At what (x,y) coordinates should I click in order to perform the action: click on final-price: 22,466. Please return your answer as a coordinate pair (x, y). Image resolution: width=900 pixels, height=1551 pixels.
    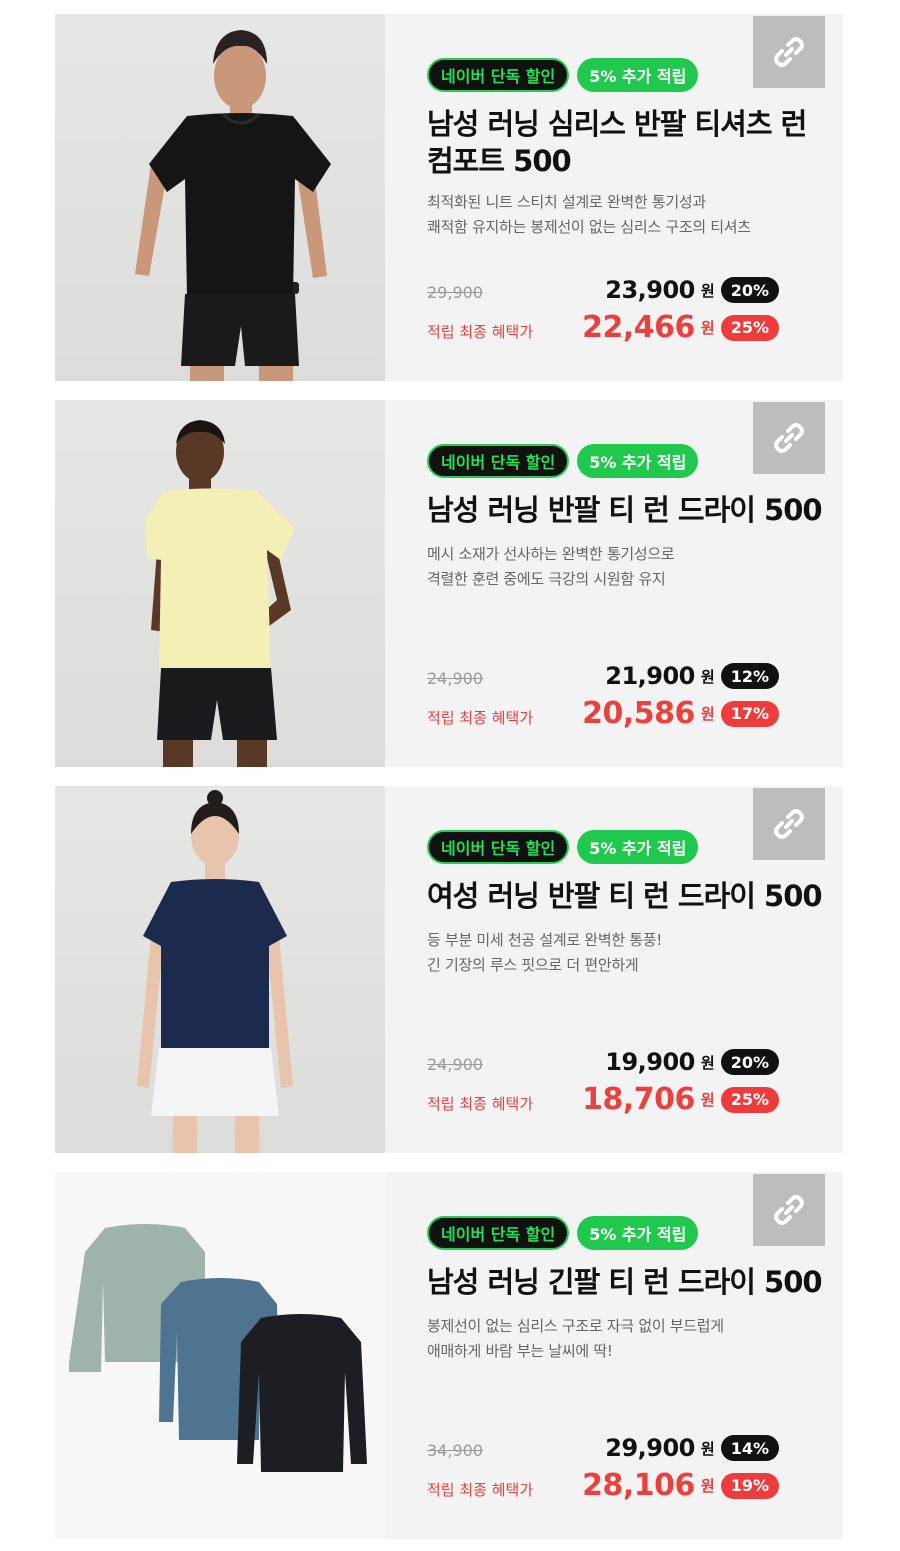
    Looking at the image, I should click on (638, 327).